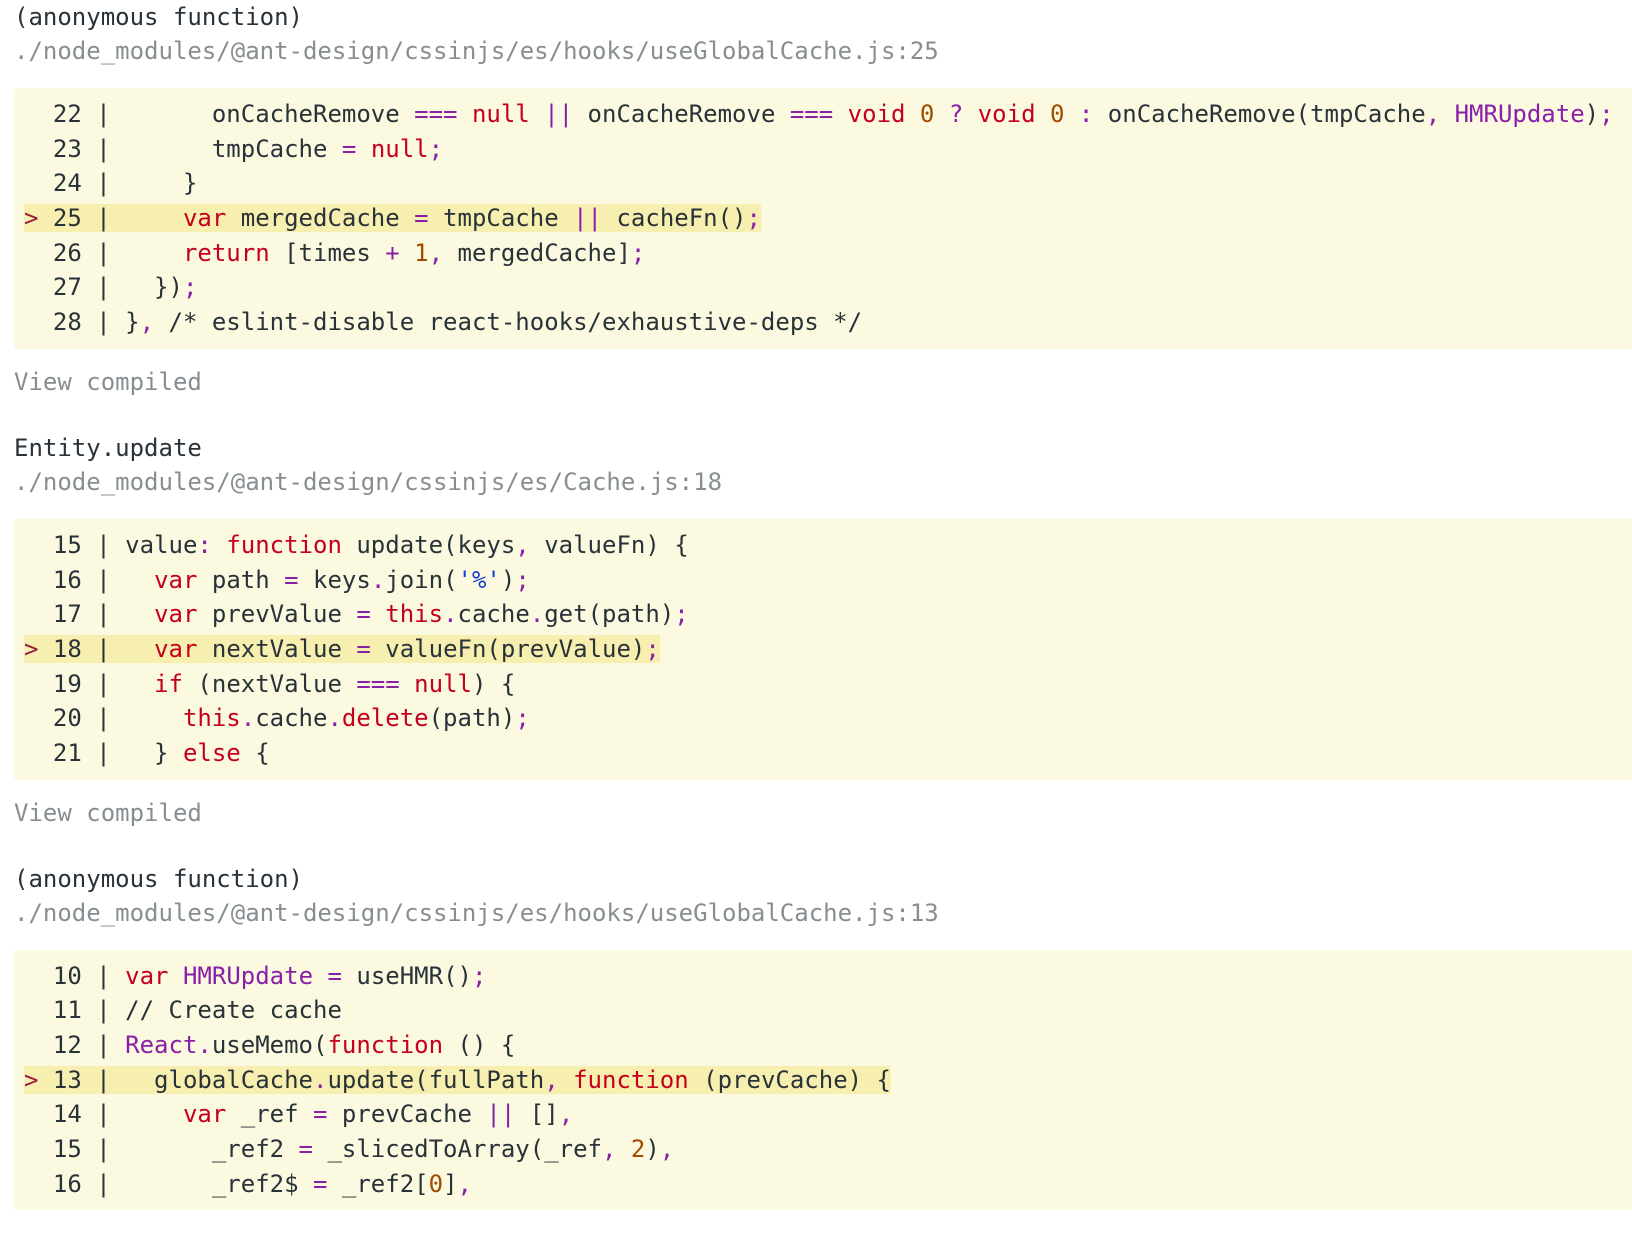  I want to click on line-number-gutter: 17 |, so click(75, 614).